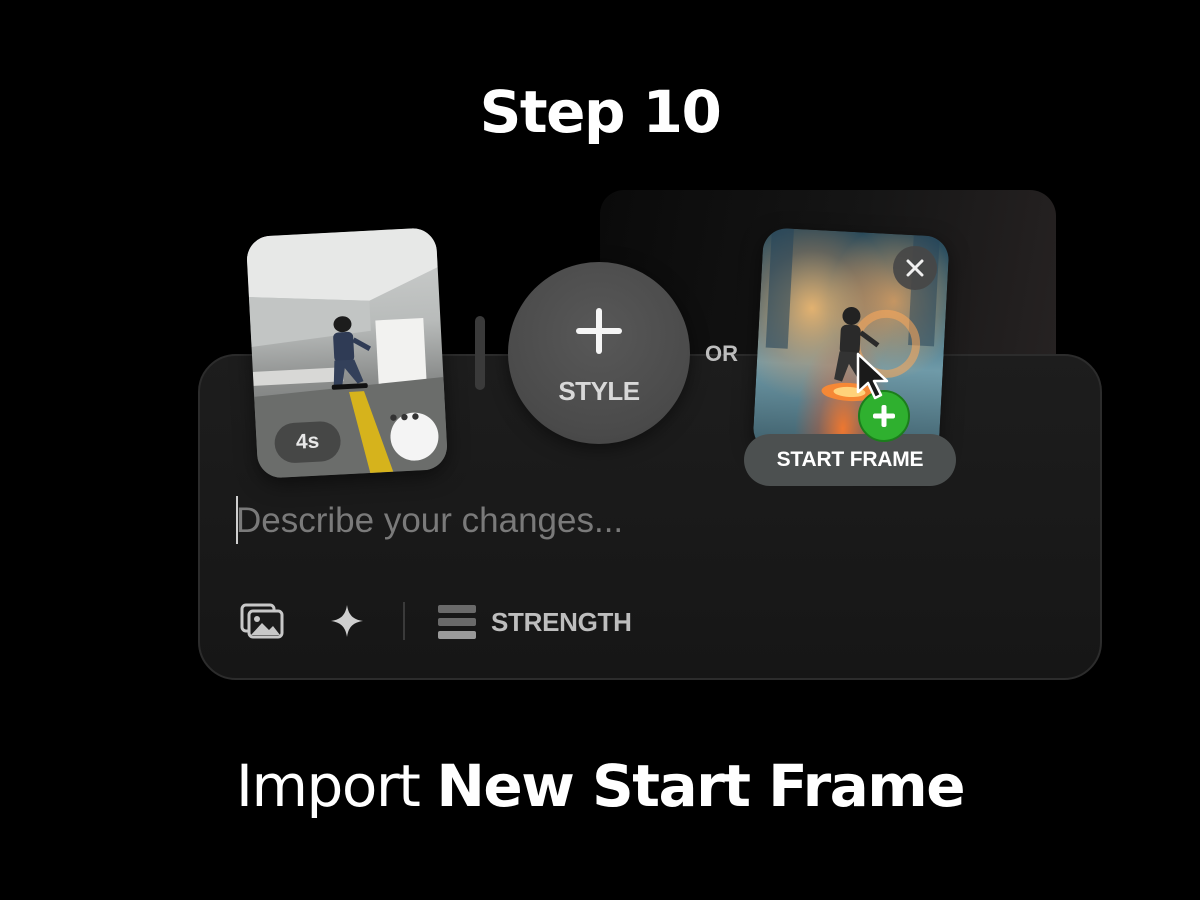 This screenshot has width=1200, height=900. What do you see at coordinates (600, 112) in the screenshot?
I see `step-title: Step 10` at bounding box center [600, 112].